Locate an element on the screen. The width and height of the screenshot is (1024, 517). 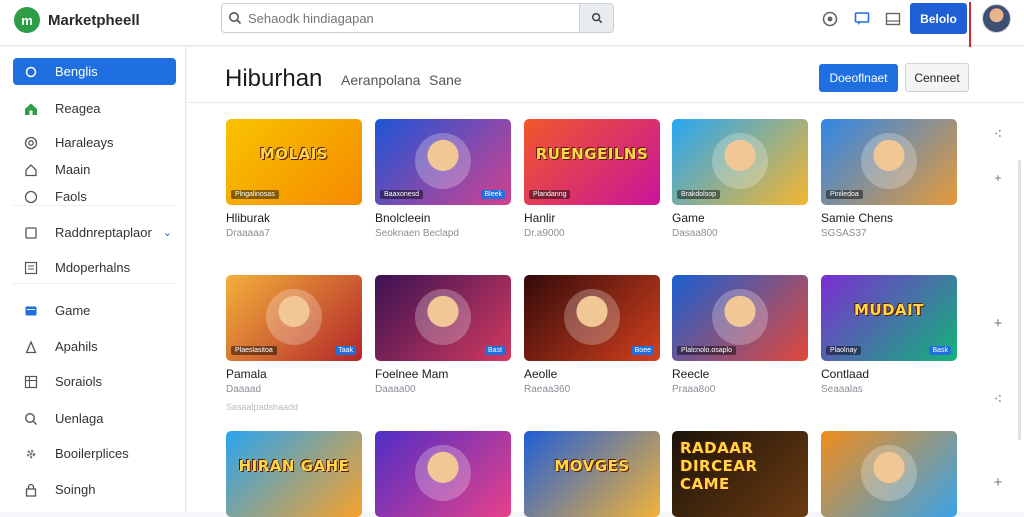
sidebar-item-label: Maain is located at coordinates (73, 169).